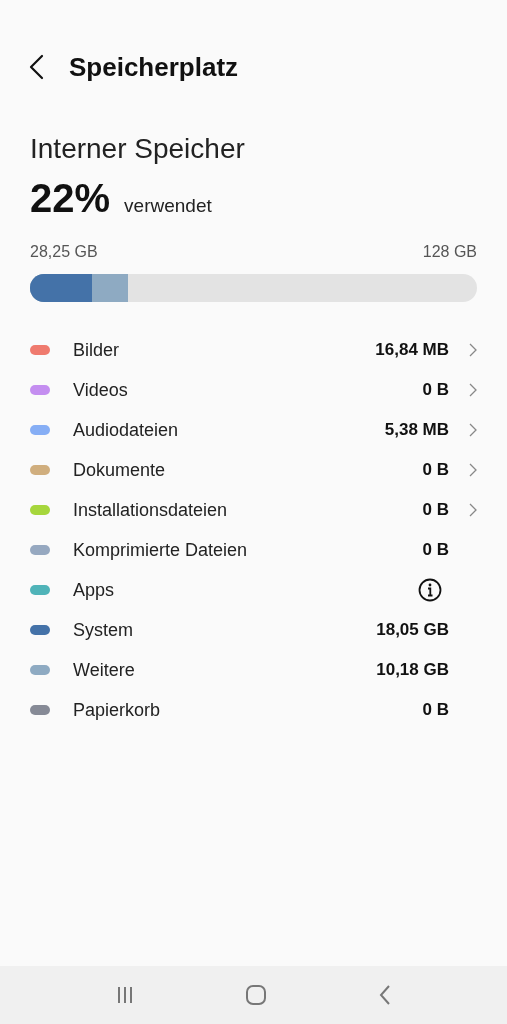 Image resolution: width=507 pixels, height=1024 pixels. I want to click on category-name: System, so click(103, 630).